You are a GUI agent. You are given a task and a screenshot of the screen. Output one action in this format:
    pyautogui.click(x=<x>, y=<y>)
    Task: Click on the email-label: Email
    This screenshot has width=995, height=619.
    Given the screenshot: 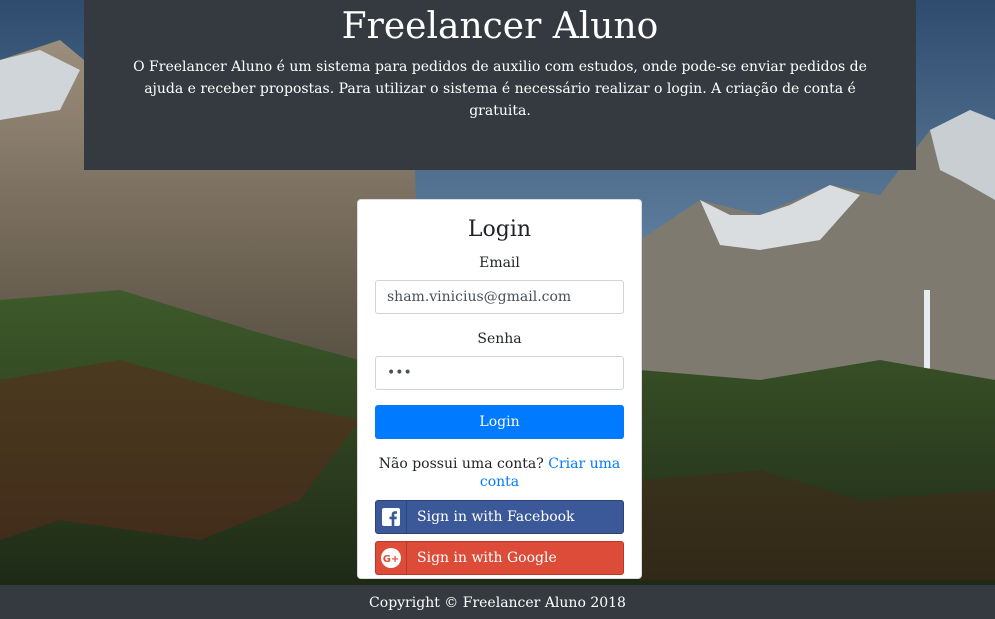 What is the action you would take?
    pyautogui.click(x=499, y=263)
    